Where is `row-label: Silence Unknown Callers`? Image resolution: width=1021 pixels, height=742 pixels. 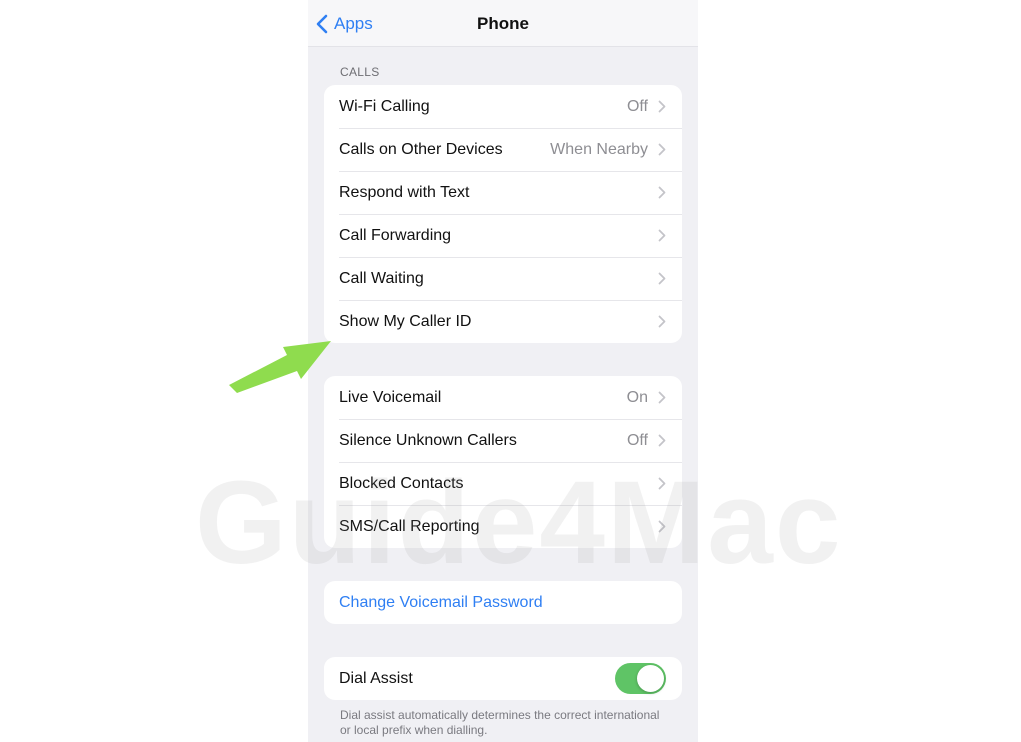
row-label: Silence Unknown Callers is located at coordinates (428, 440).